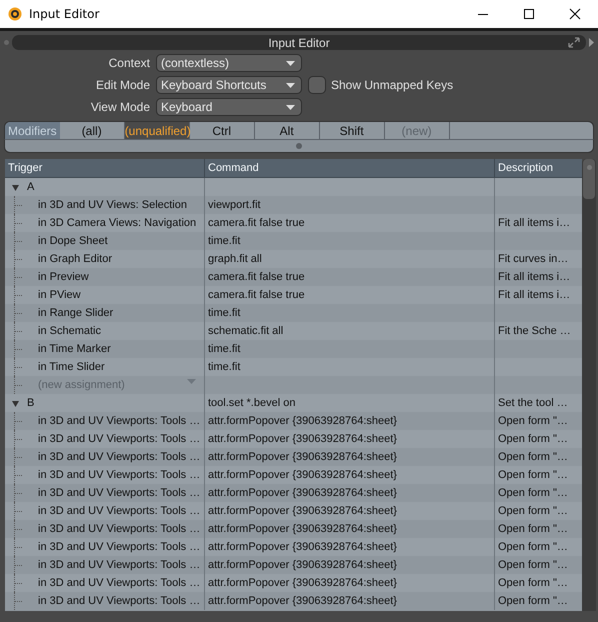 This screenshot has height=622, width=598. I want to click on checkbox, so click(317, 85).